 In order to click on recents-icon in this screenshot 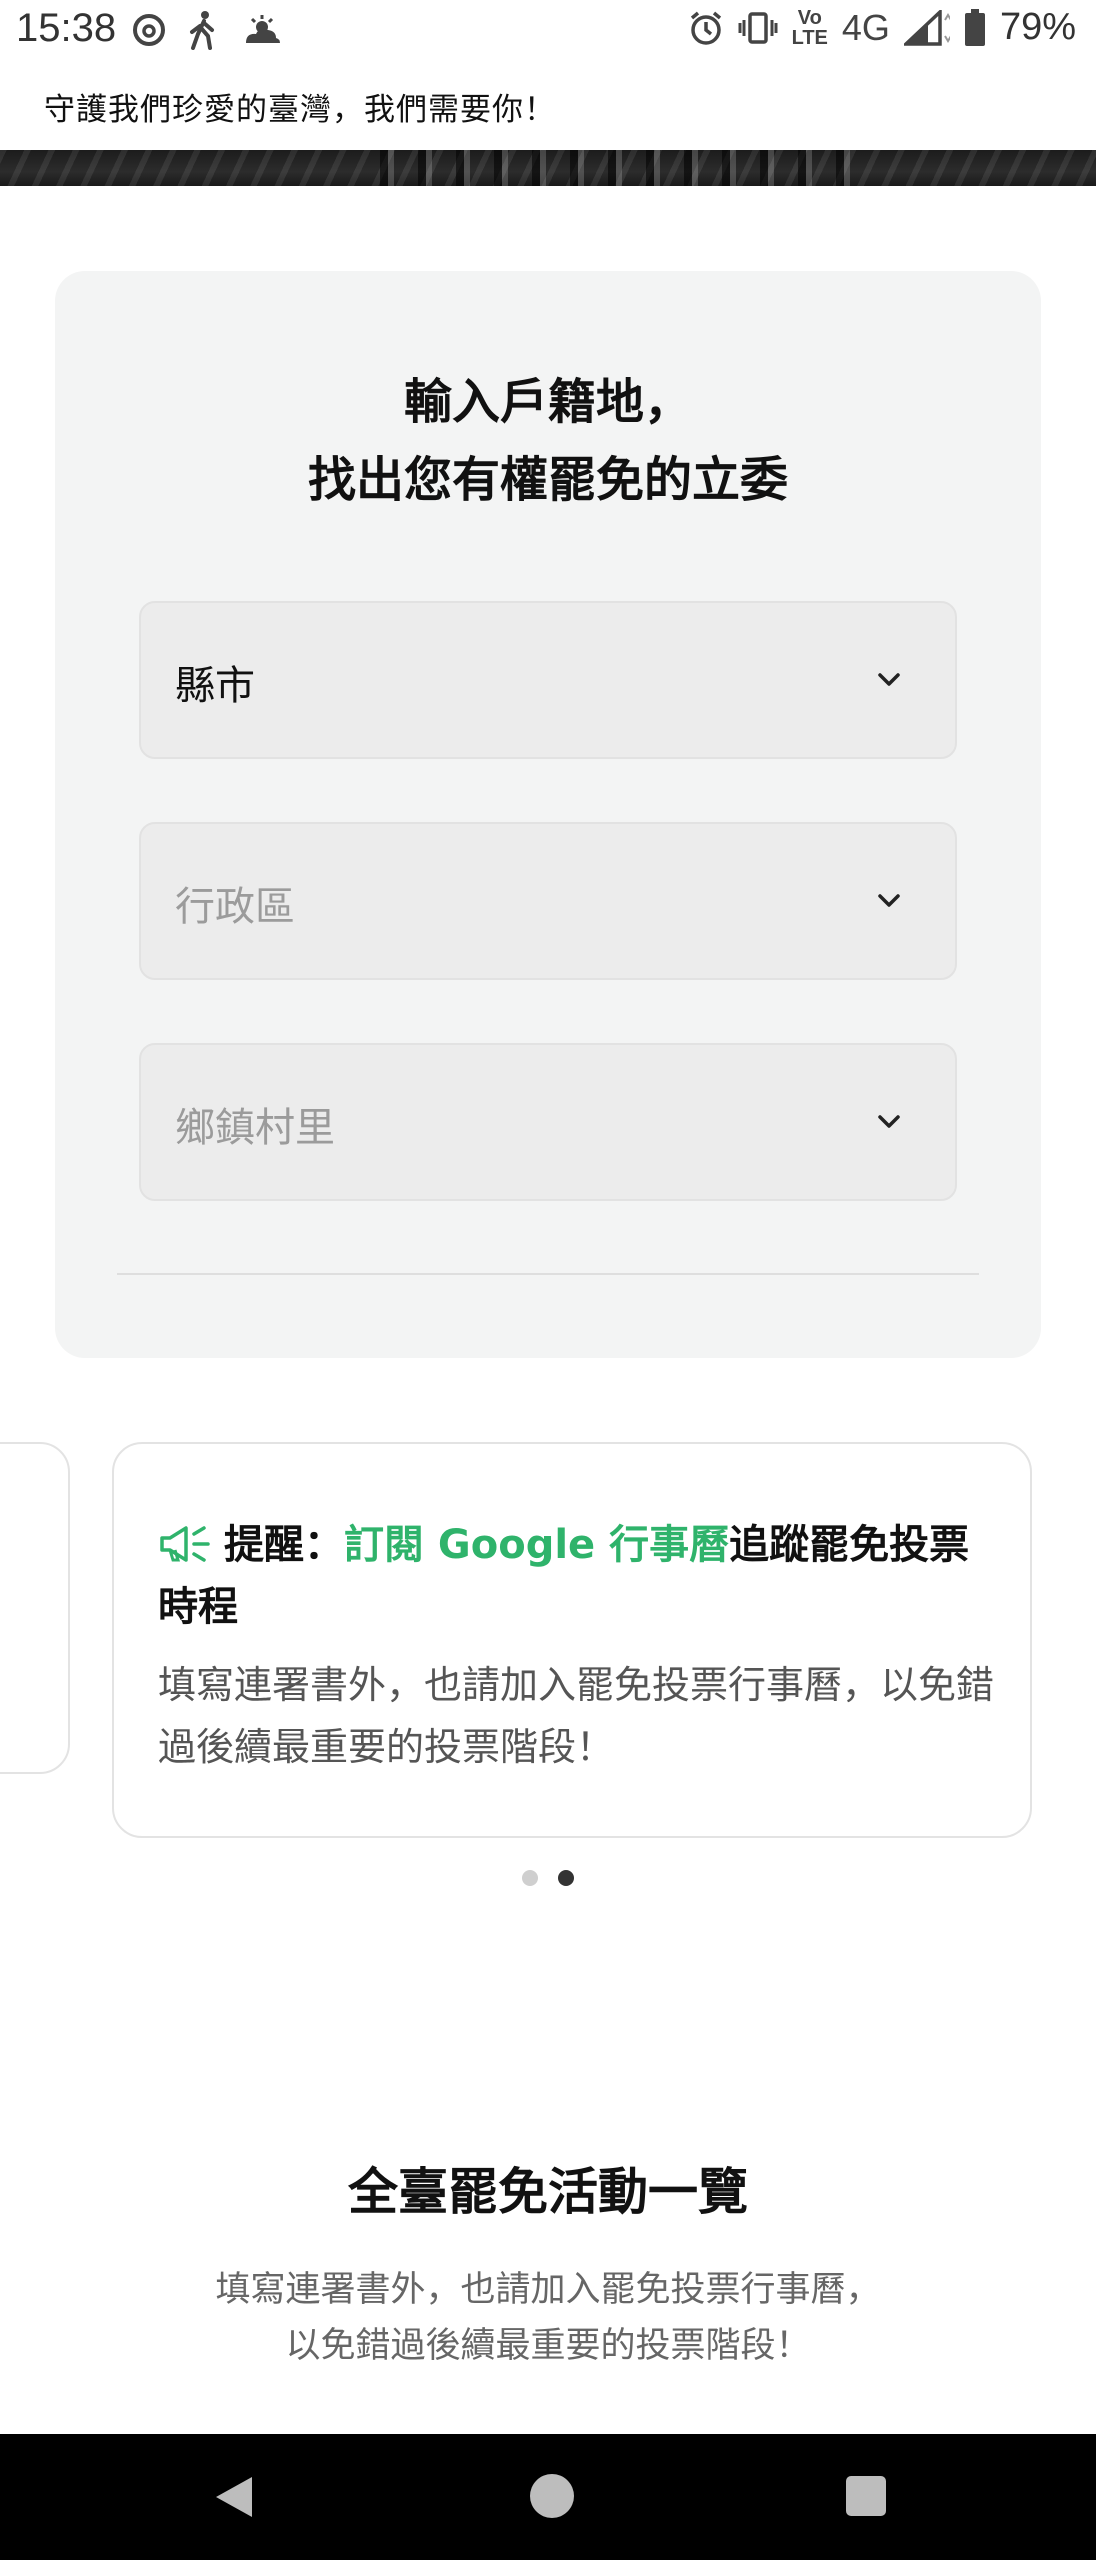, I will do `click(866, 2496)`.